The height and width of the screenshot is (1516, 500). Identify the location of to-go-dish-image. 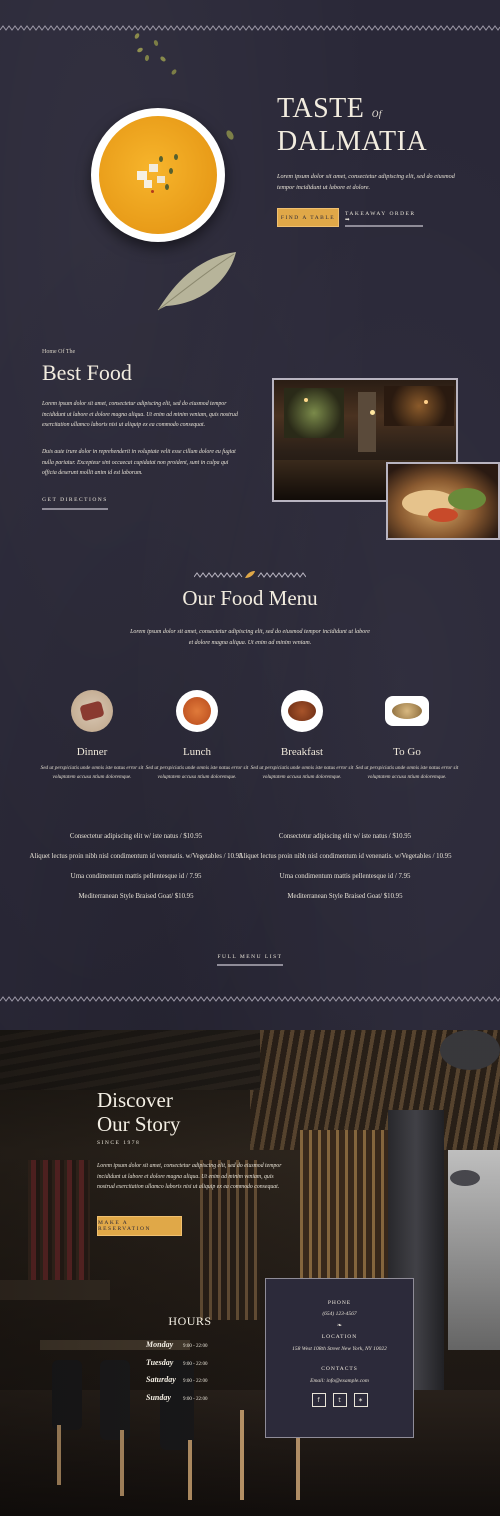
(407, 711).